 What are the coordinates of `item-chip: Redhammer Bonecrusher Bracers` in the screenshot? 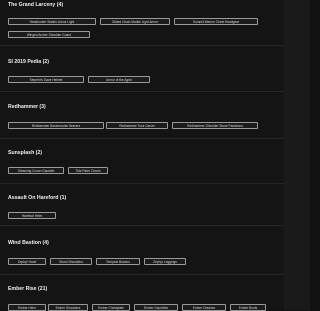 It's located at (56, 125).